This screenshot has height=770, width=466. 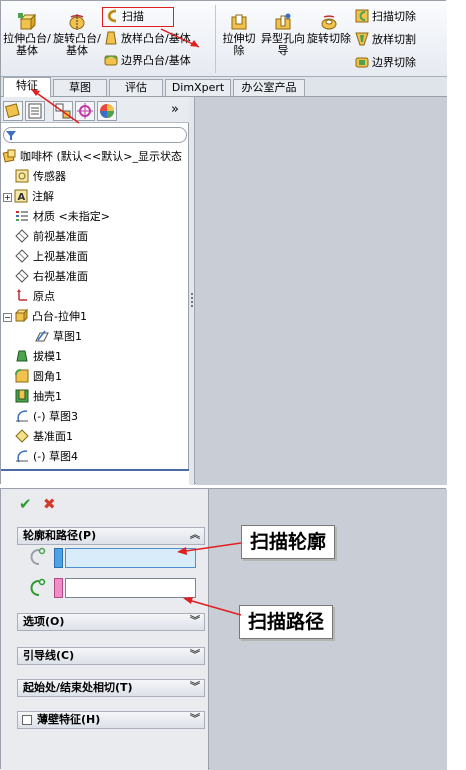 What do you see at coordinates (22, 295) in the screenshot?
I see `origin-icon` at bounding box center [22, 295].